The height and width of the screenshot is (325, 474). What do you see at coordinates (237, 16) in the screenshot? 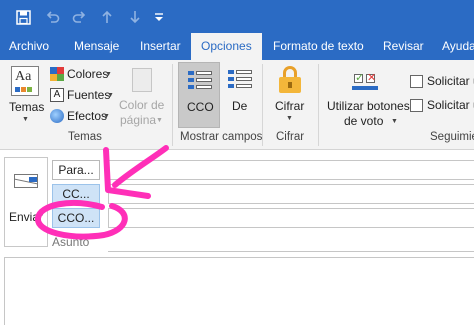
I see `quick-access-toolbar` at bounding box center [237, 16].